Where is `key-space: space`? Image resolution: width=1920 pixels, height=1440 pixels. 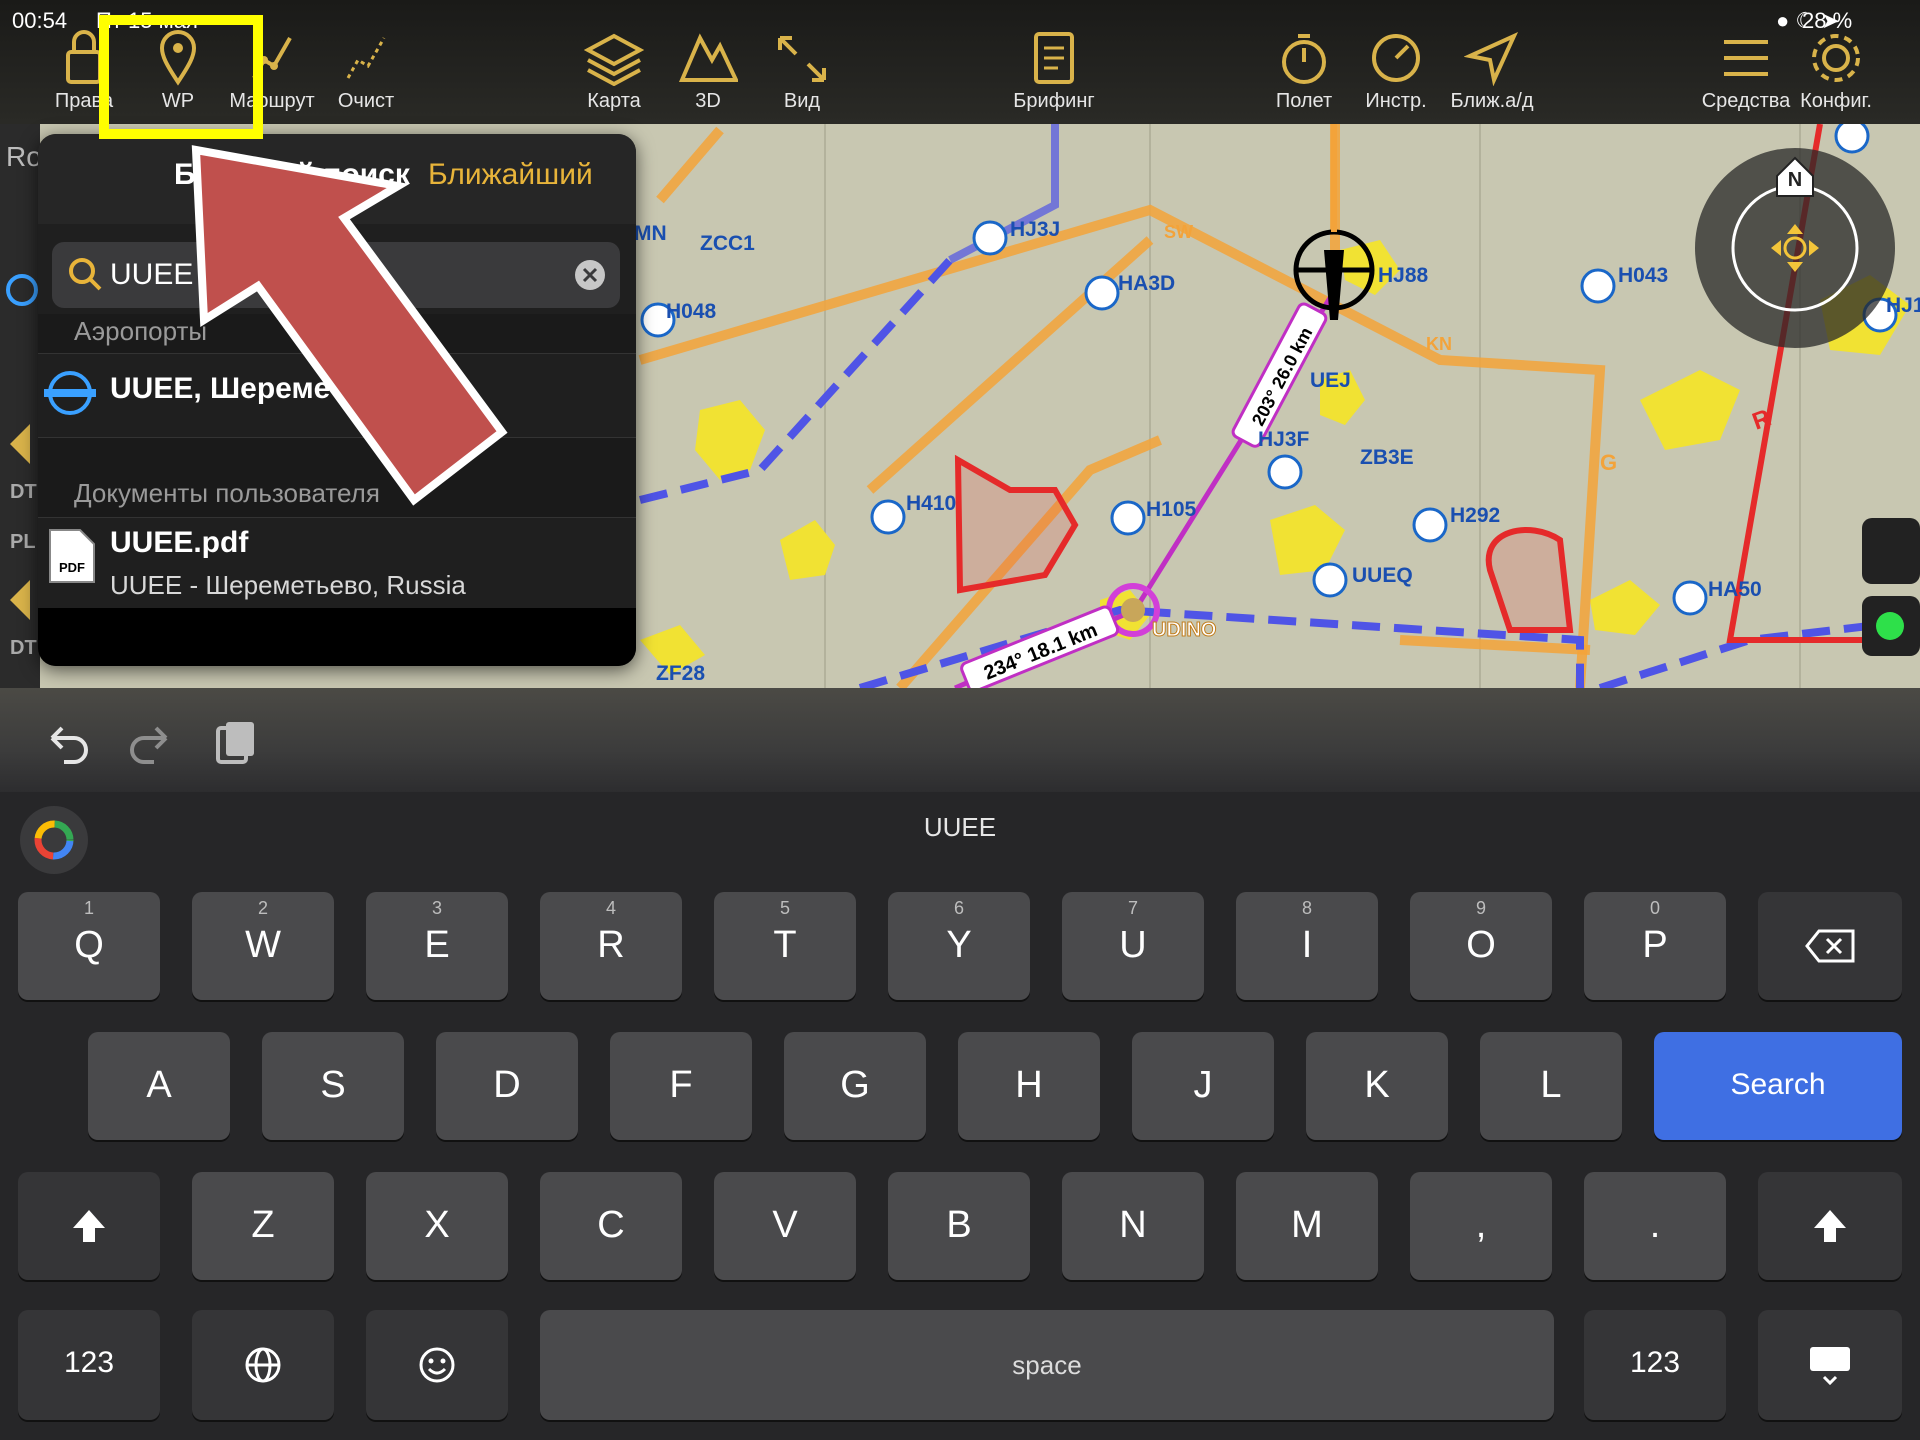
key-space: space is located at coordinates (1047, 1365).